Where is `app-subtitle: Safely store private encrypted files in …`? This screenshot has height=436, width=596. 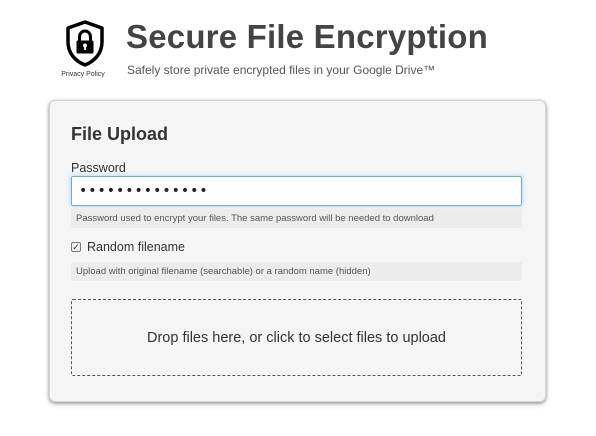
app-subtitle: Safely store private encrypted files in … is located at coordinates (281, 70).